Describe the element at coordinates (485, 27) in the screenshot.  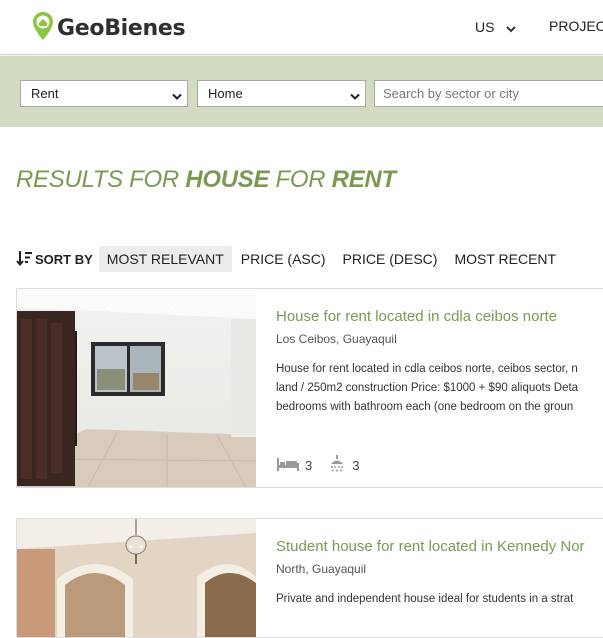
I see `nav-us-label: US` at that location.